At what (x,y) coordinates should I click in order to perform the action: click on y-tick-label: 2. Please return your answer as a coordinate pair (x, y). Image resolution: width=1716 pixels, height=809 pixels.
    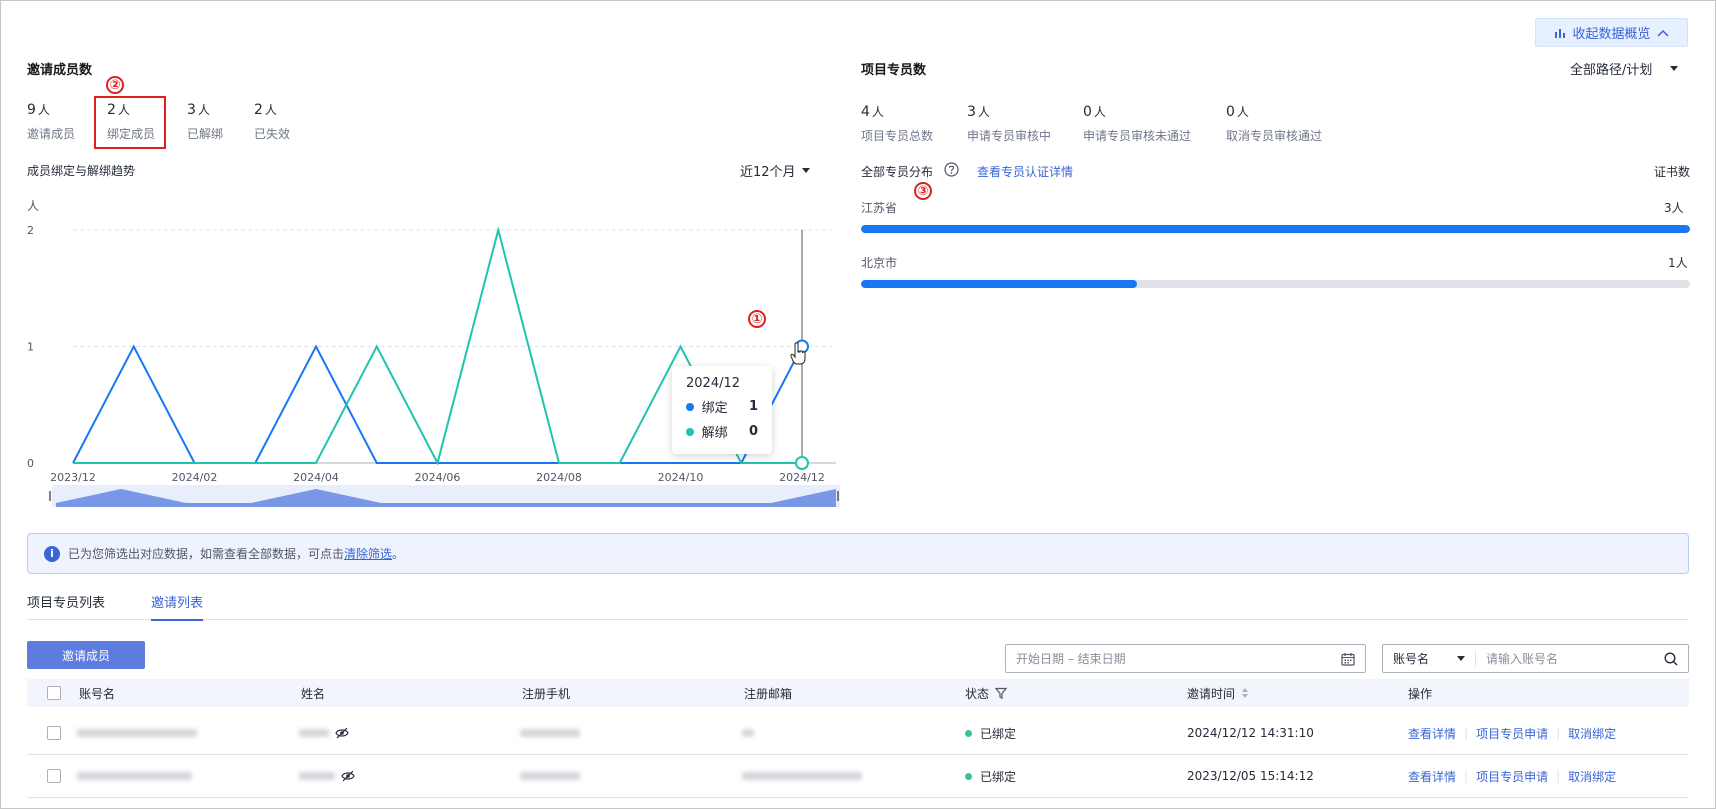
    Looking at the image, I should click on (30, 230).